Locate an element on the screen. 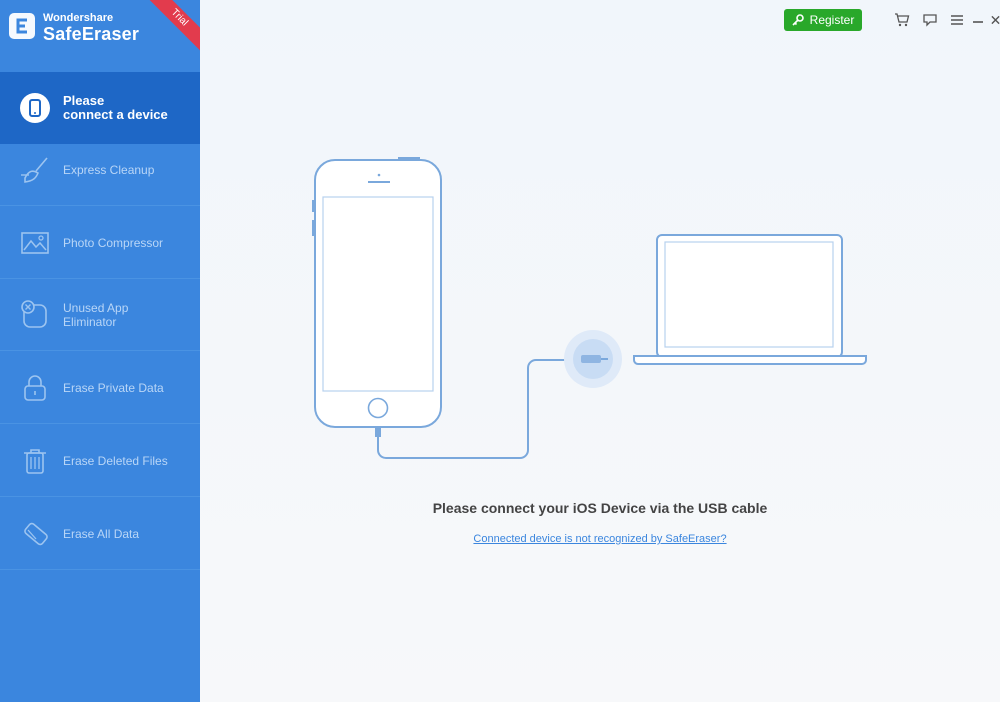 This screenshot has width=1000, height=702. sidebar-item-label: Erase Private Data is located at coordinates (113, 387).